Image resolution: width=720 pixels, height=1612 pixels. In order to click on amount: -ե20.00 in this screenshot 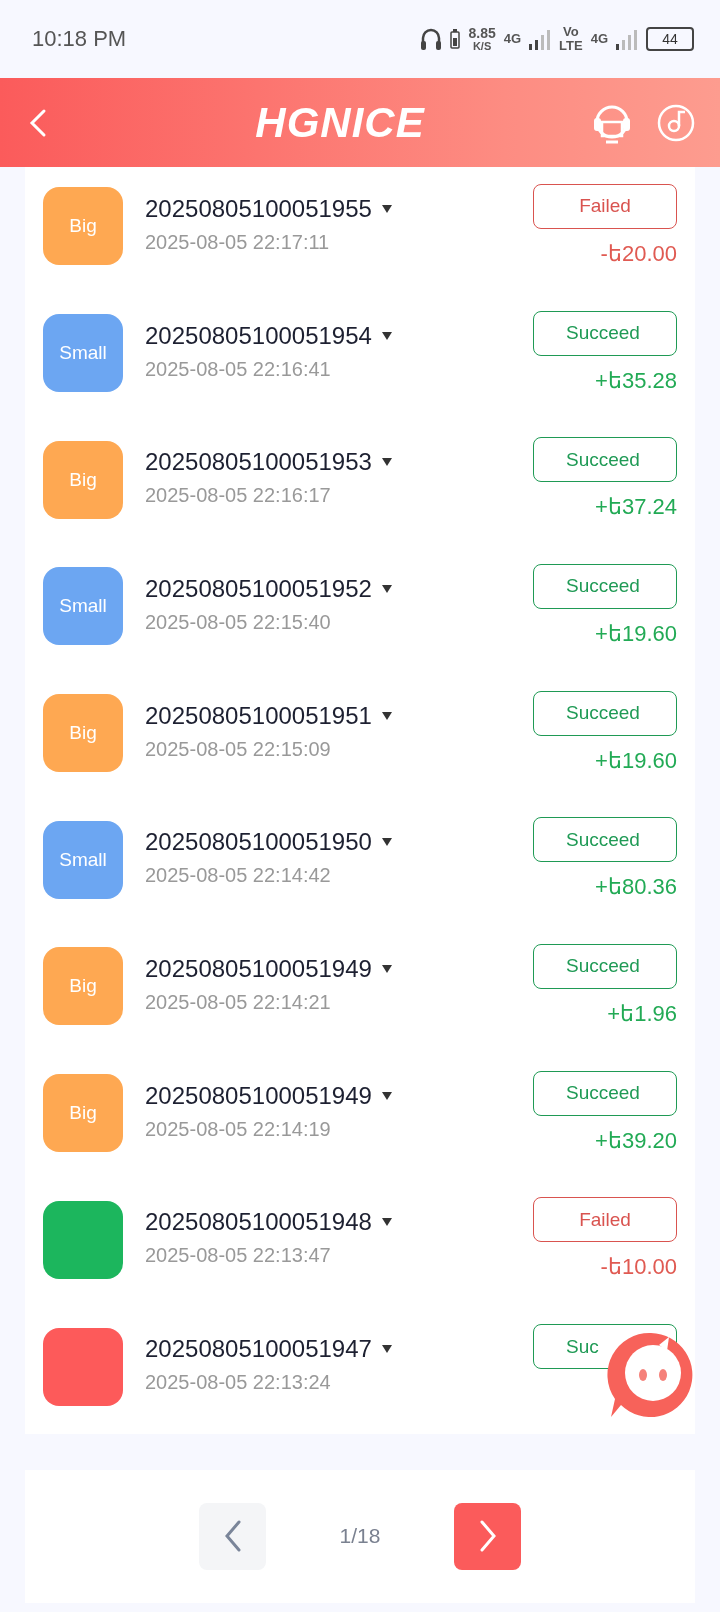, I will do `click(638, 253)`.